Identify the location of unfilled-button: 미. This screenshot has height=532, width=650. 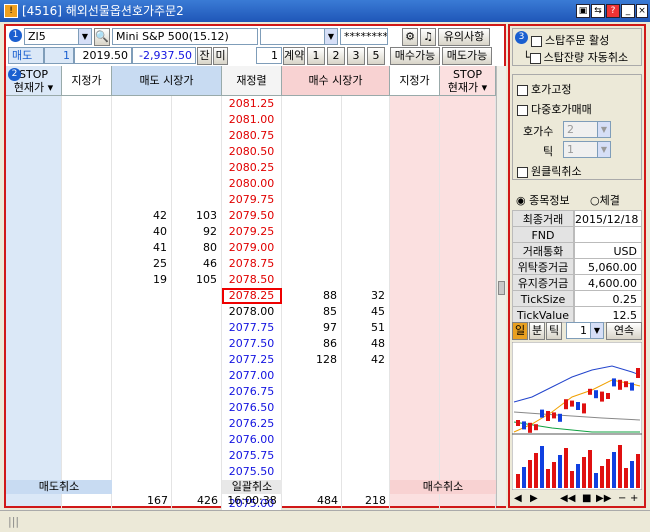
(220, 56).